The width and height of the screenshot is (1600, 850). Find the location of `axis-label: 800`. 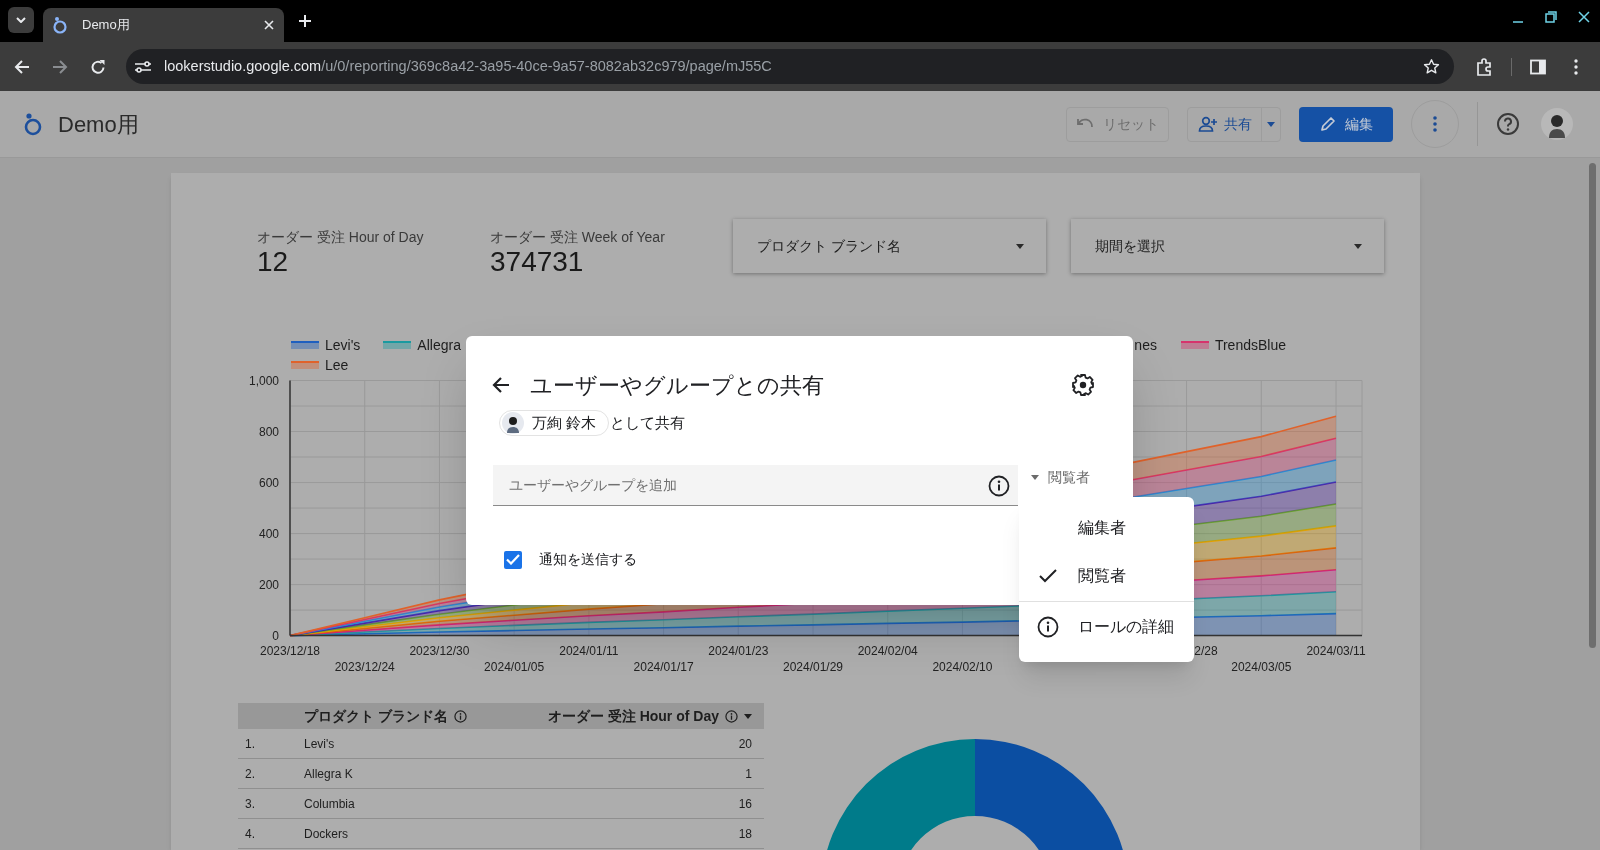

axis-label: 800 is located at coordinates (268, 431).